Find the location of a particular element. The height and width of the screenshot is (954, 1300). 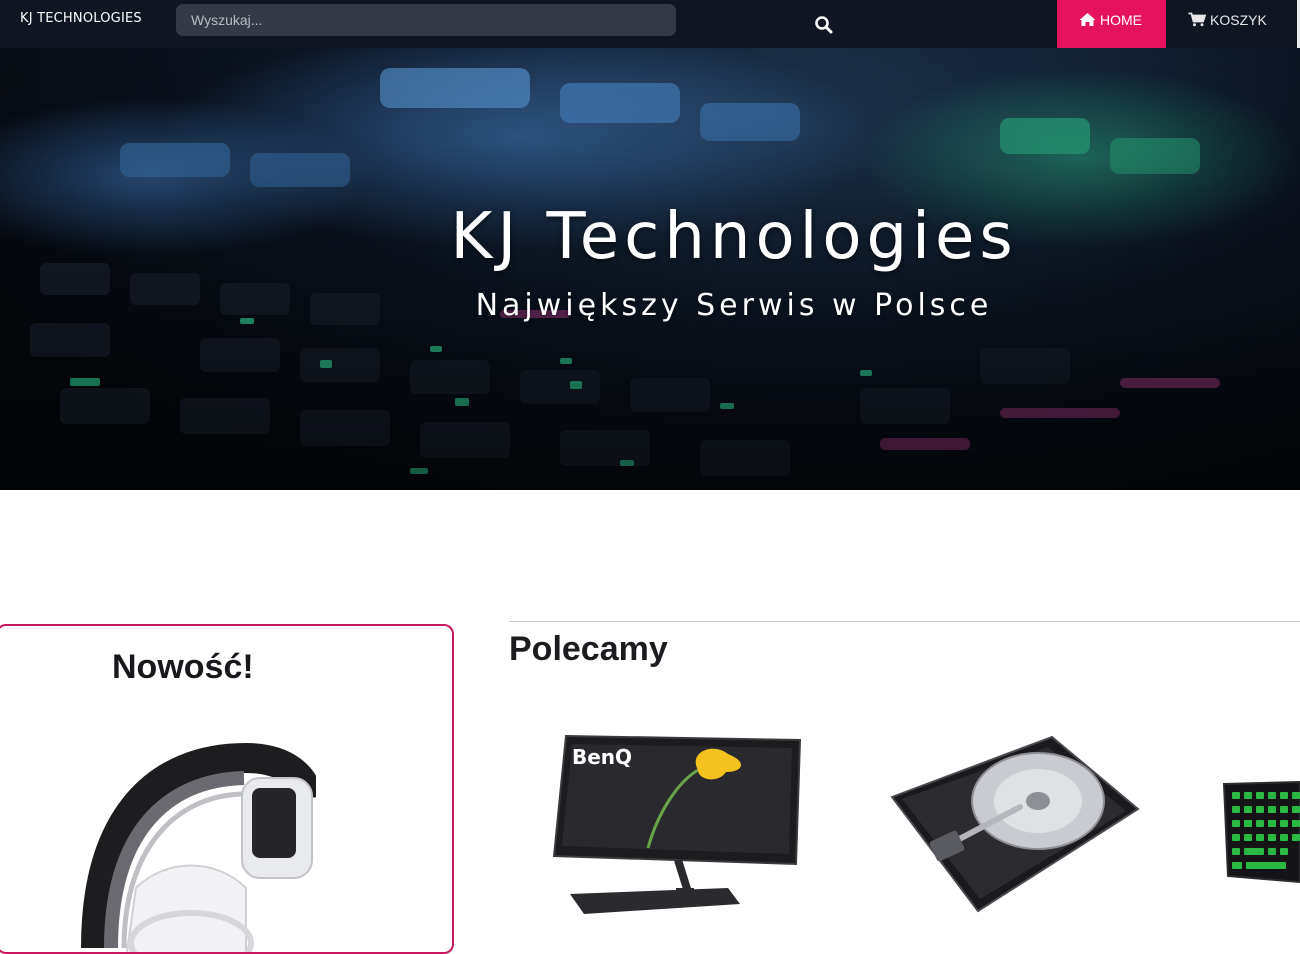

home-icon is located at coordinates (1087, 19).